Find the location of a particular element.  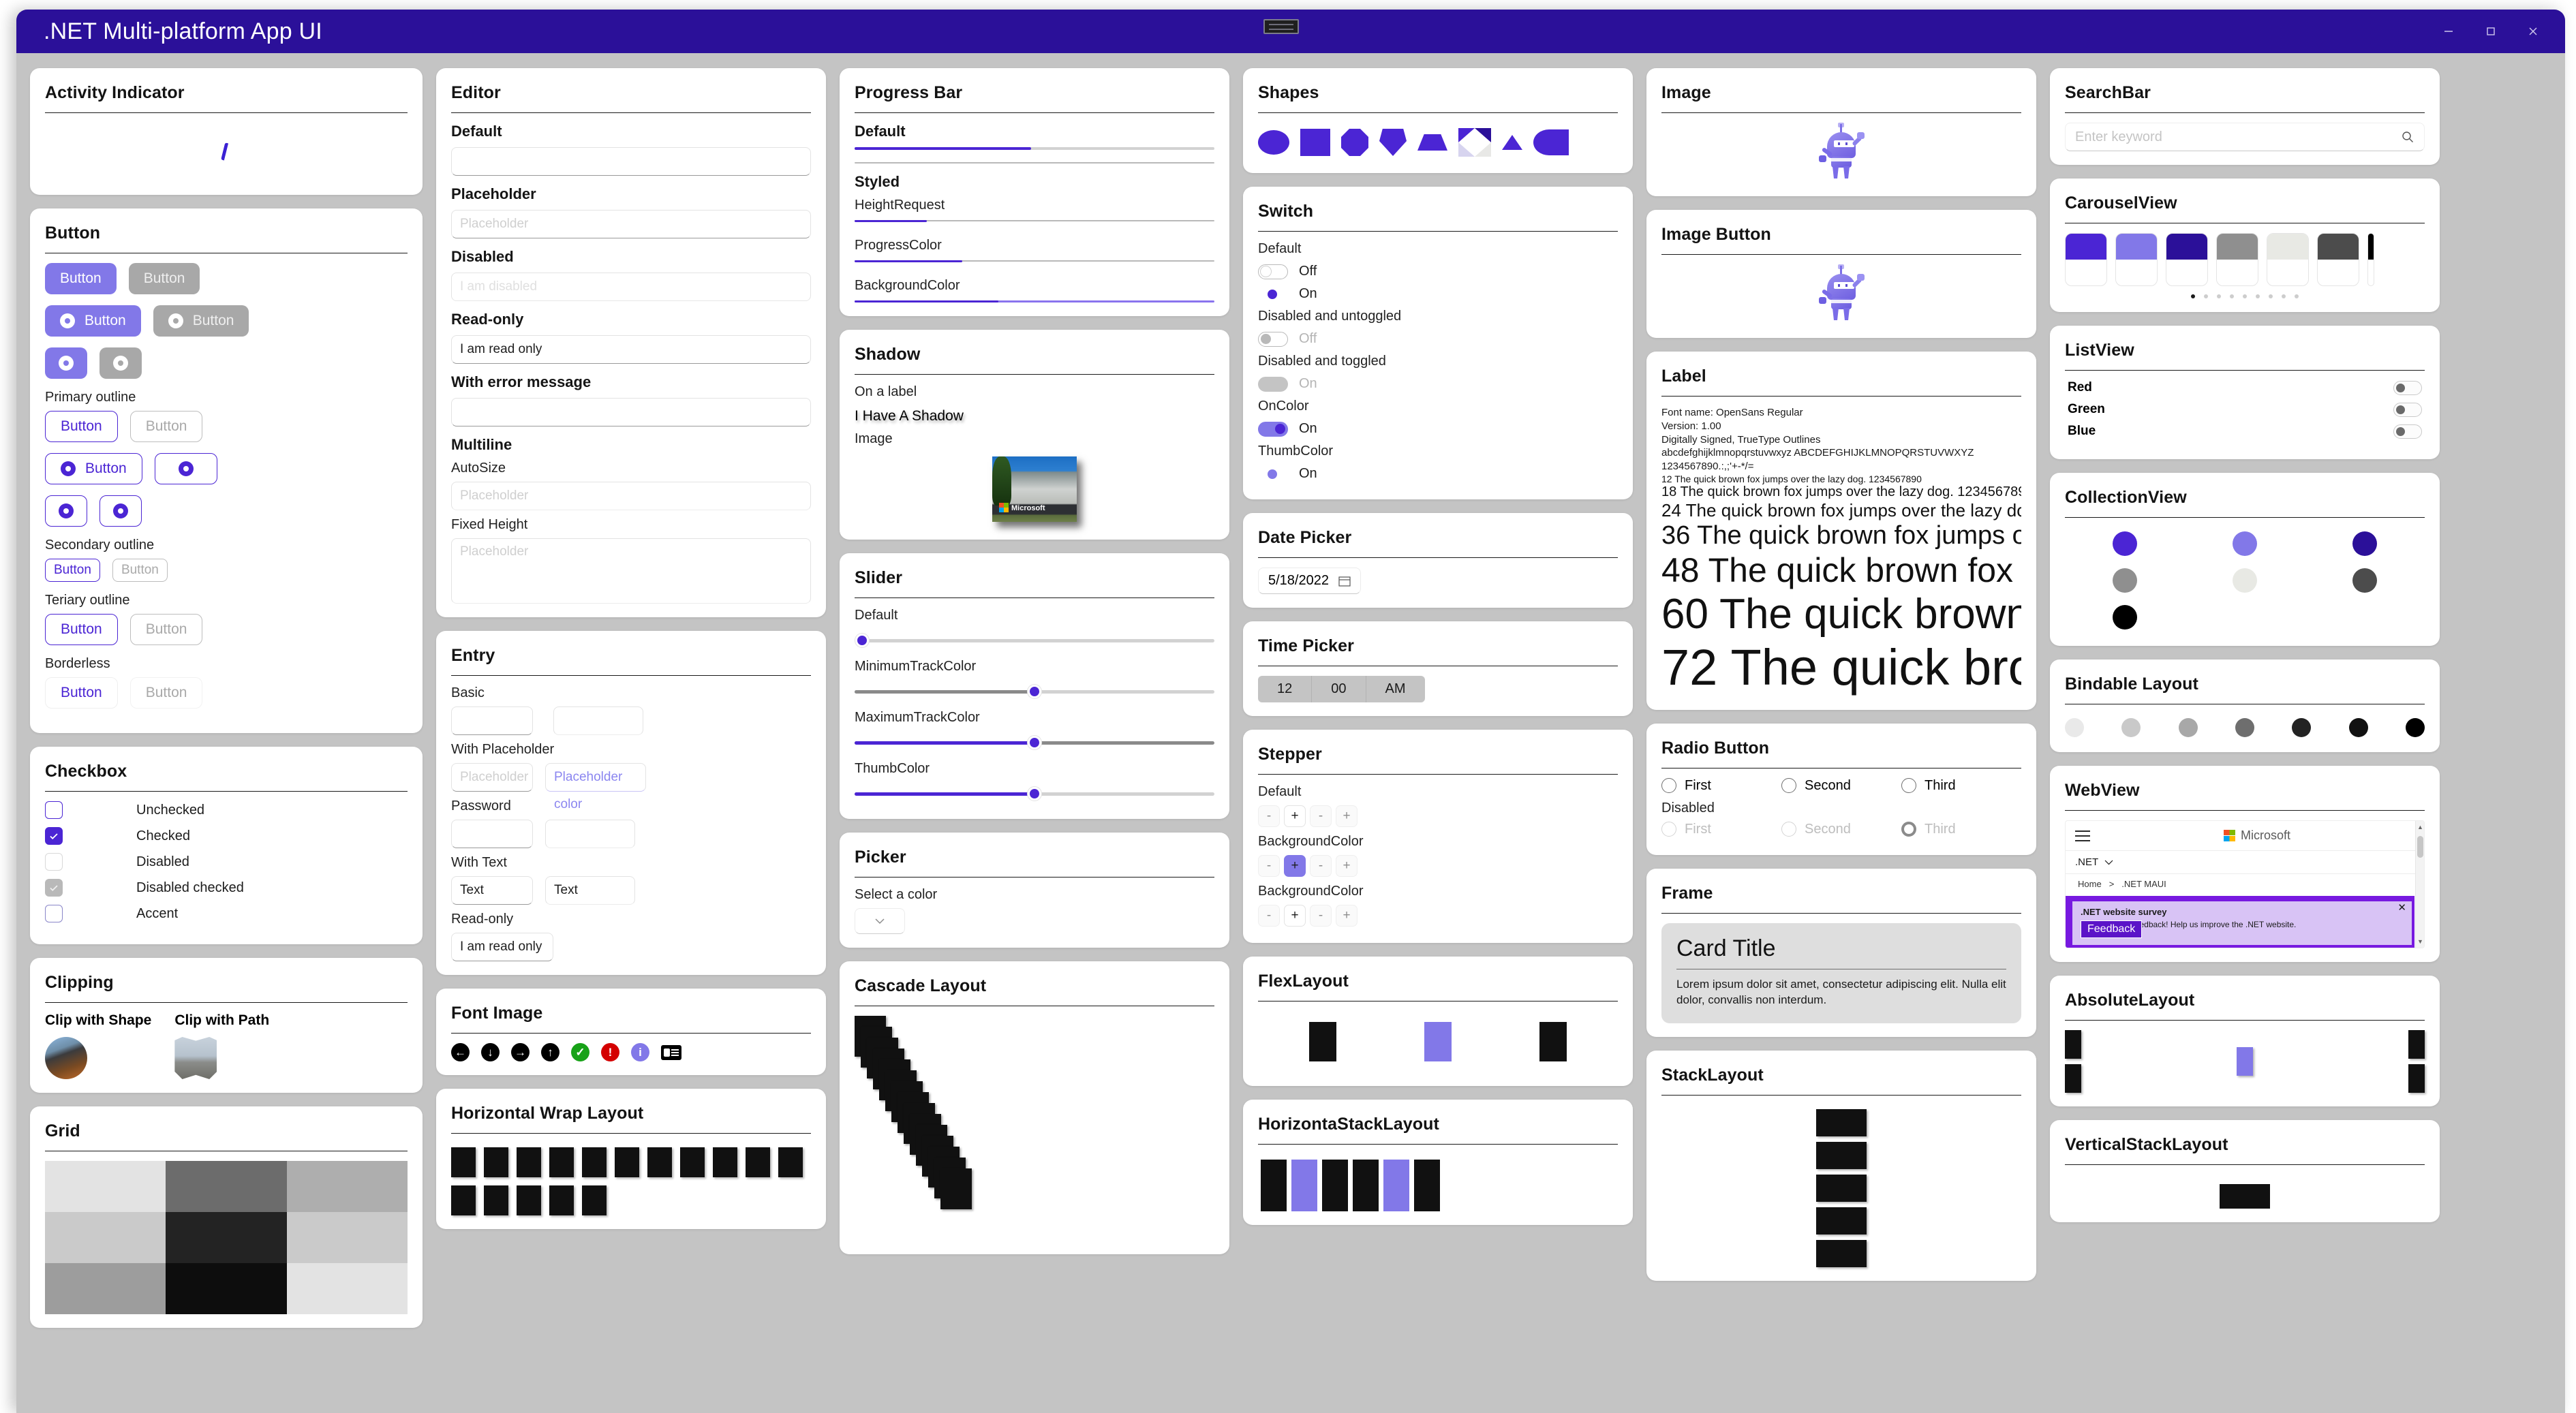

scroll-up-icon: ▲ is located at coordinates (2420, 827).